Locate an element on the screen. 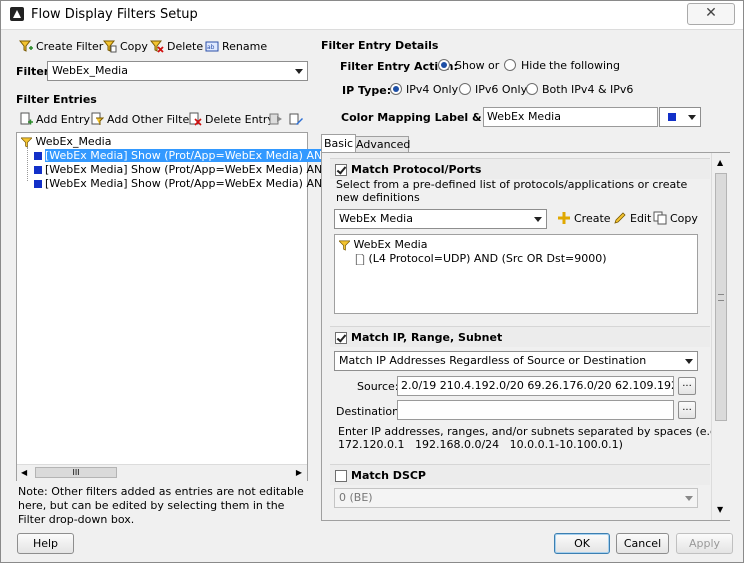 This screenshot has height=563, width=744. horizontal-scrollbar: ◀ III ▶ is located at coordinates (162, 472).